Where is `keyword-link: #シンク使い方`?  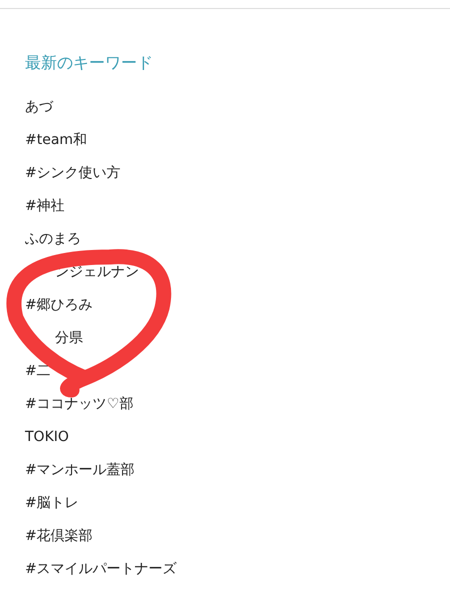 keyword-link: #シンク使い方 is located at coordinates (73, 173).